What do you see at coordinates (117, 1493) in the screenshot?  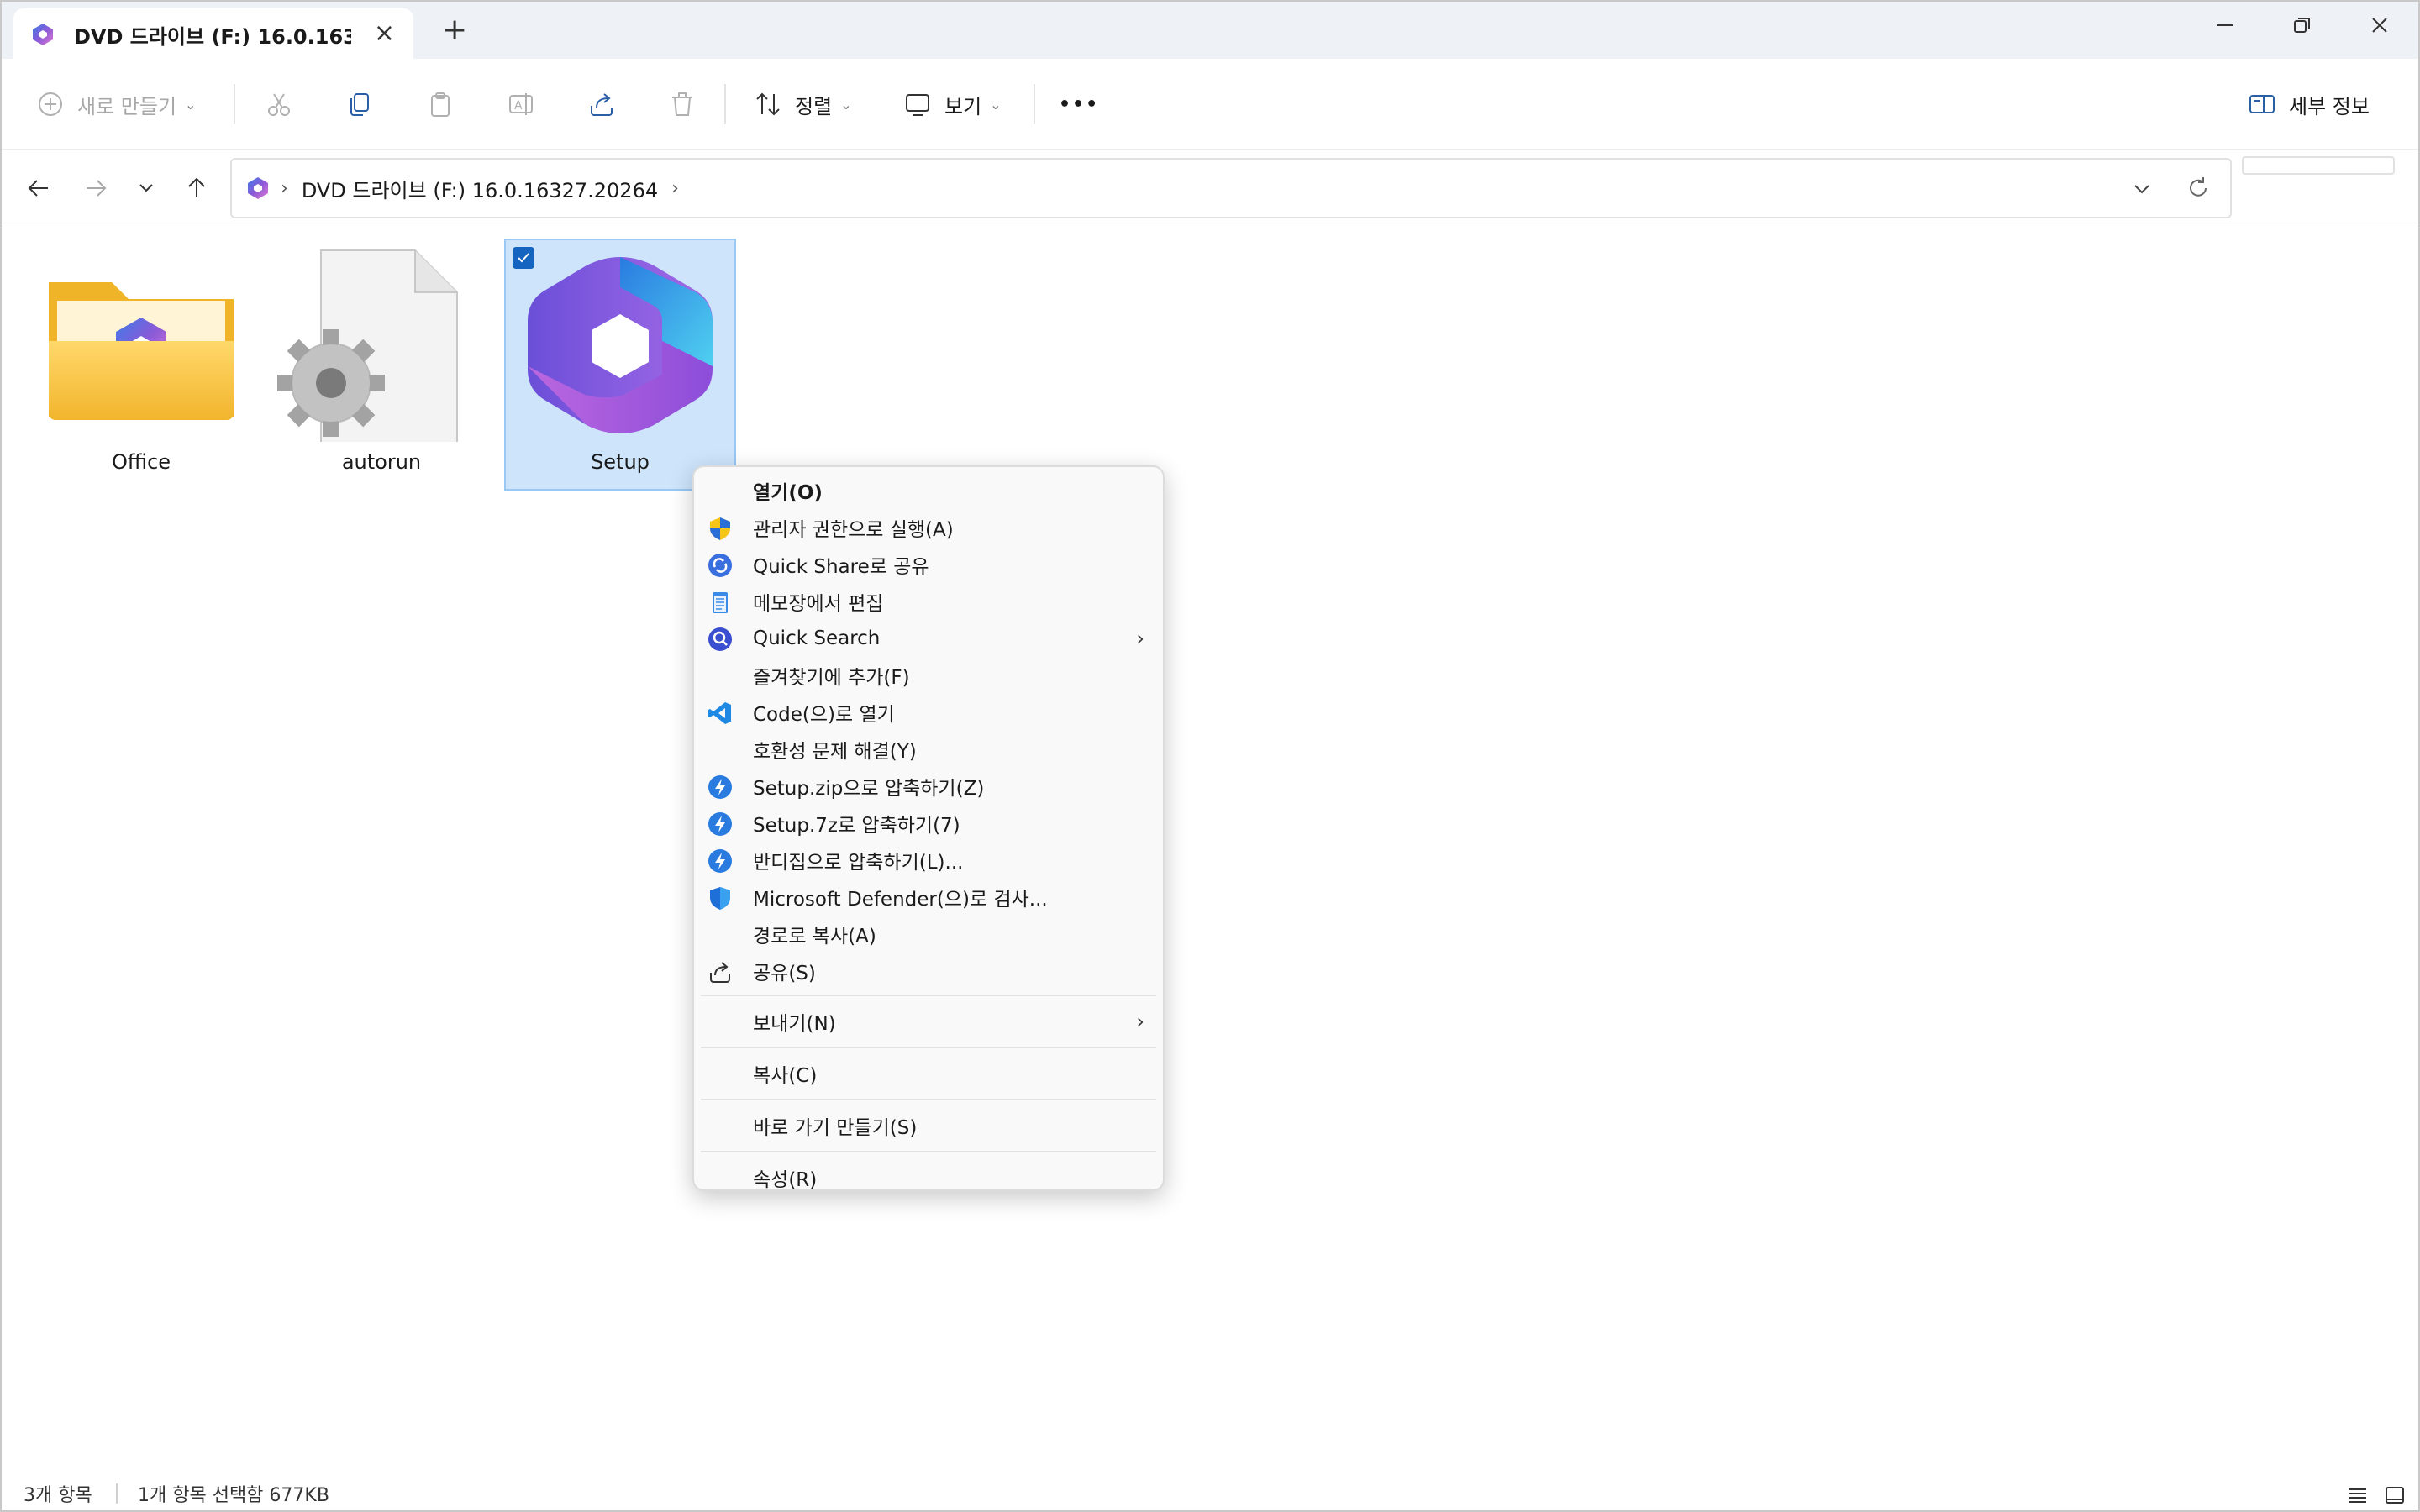 I see `status-divider` at bounding box center [117, 1493].